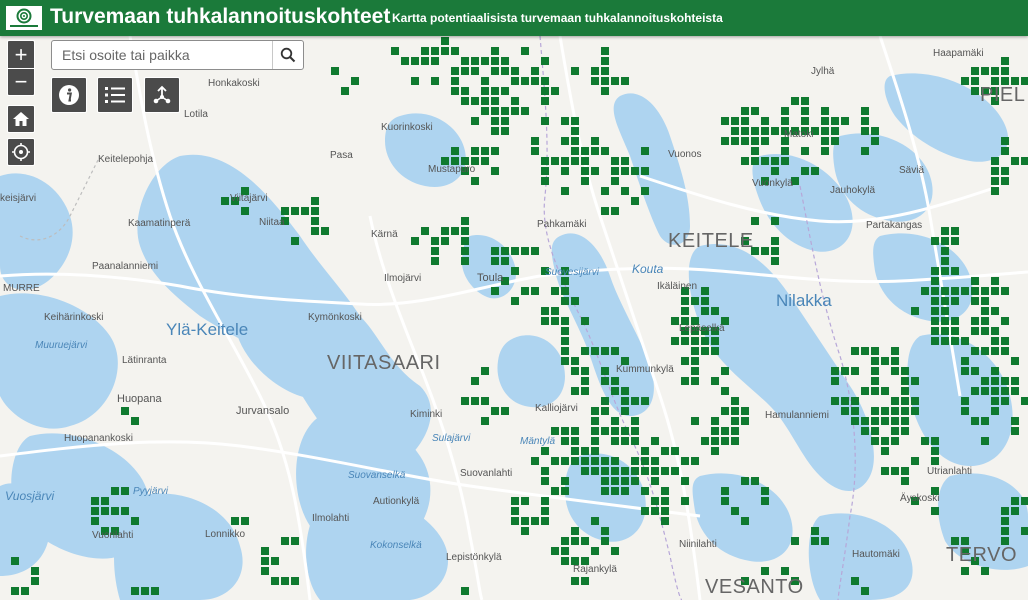 The height and width of the screenshot is (600, 1028). What do you see at coordinates (162, 95) in the screenshot?
I see `share-button` at bounding box center [162, 95].